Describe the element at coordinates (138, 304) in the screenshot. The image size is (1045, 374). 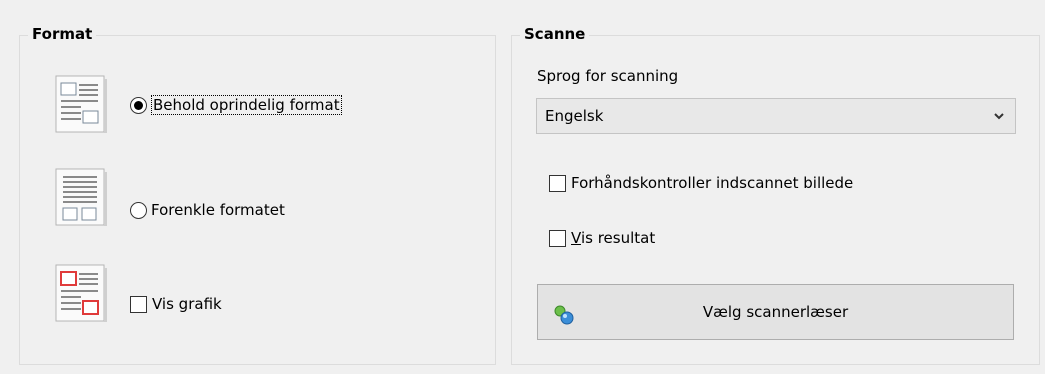
I see `show-graphics-checkbox` at that location.